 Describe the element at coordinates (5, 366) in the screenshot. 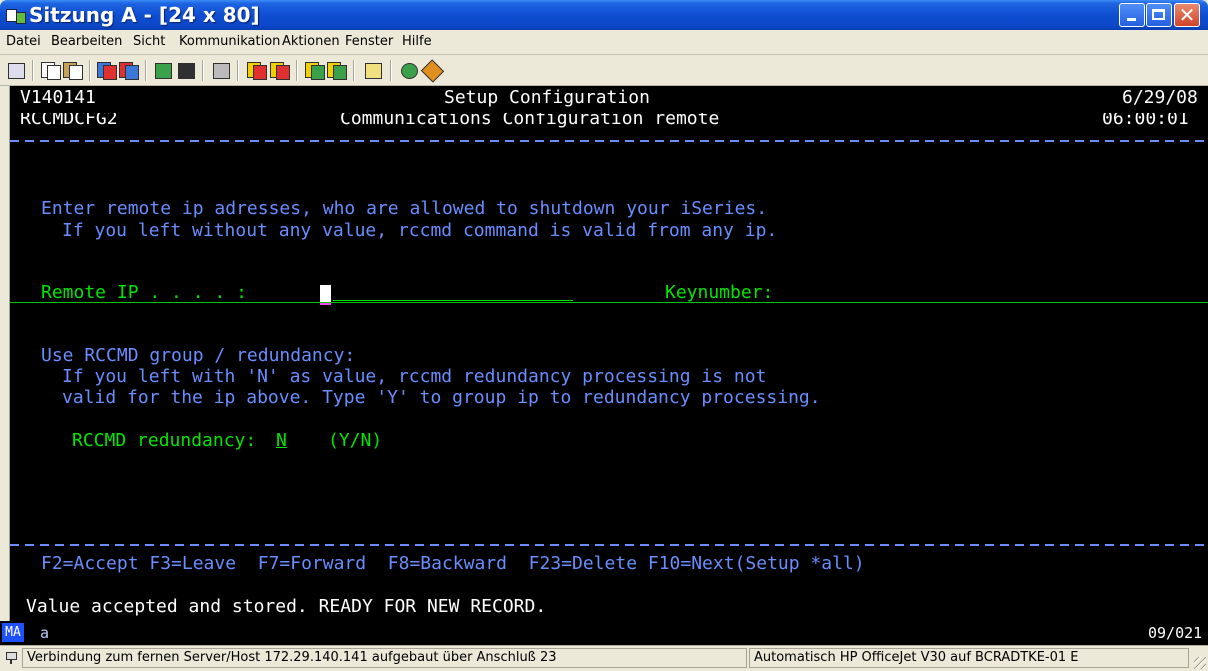

I see `window-left-border` at that location.